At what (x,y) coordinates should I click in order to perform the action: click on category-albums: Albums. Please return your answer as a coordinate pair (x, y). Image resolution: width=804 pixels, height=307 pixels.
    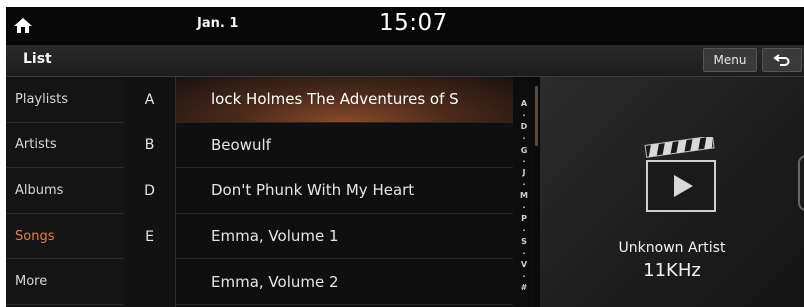
    Looking at the image, I should click on (65, 191).